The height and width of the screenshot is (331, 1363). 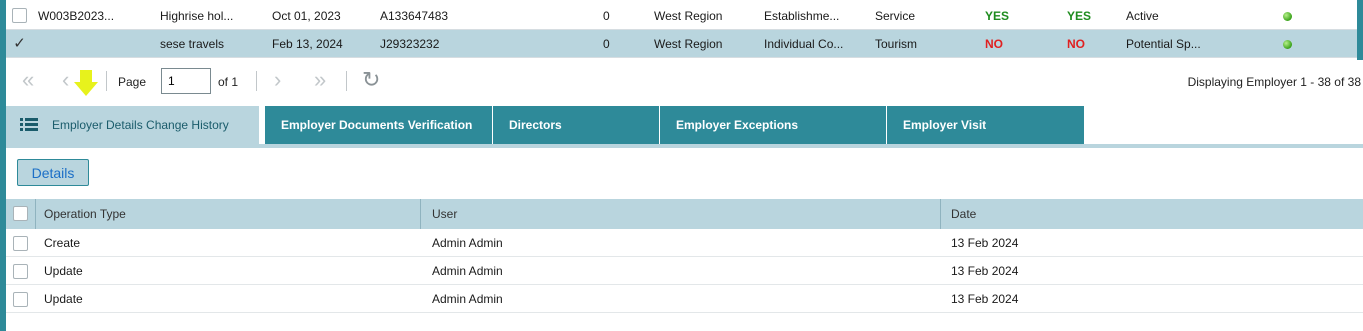 What do you see at coordinates (186, 81) in the screenshot?
I see `page-number-input` at bounding box center [186, 81].